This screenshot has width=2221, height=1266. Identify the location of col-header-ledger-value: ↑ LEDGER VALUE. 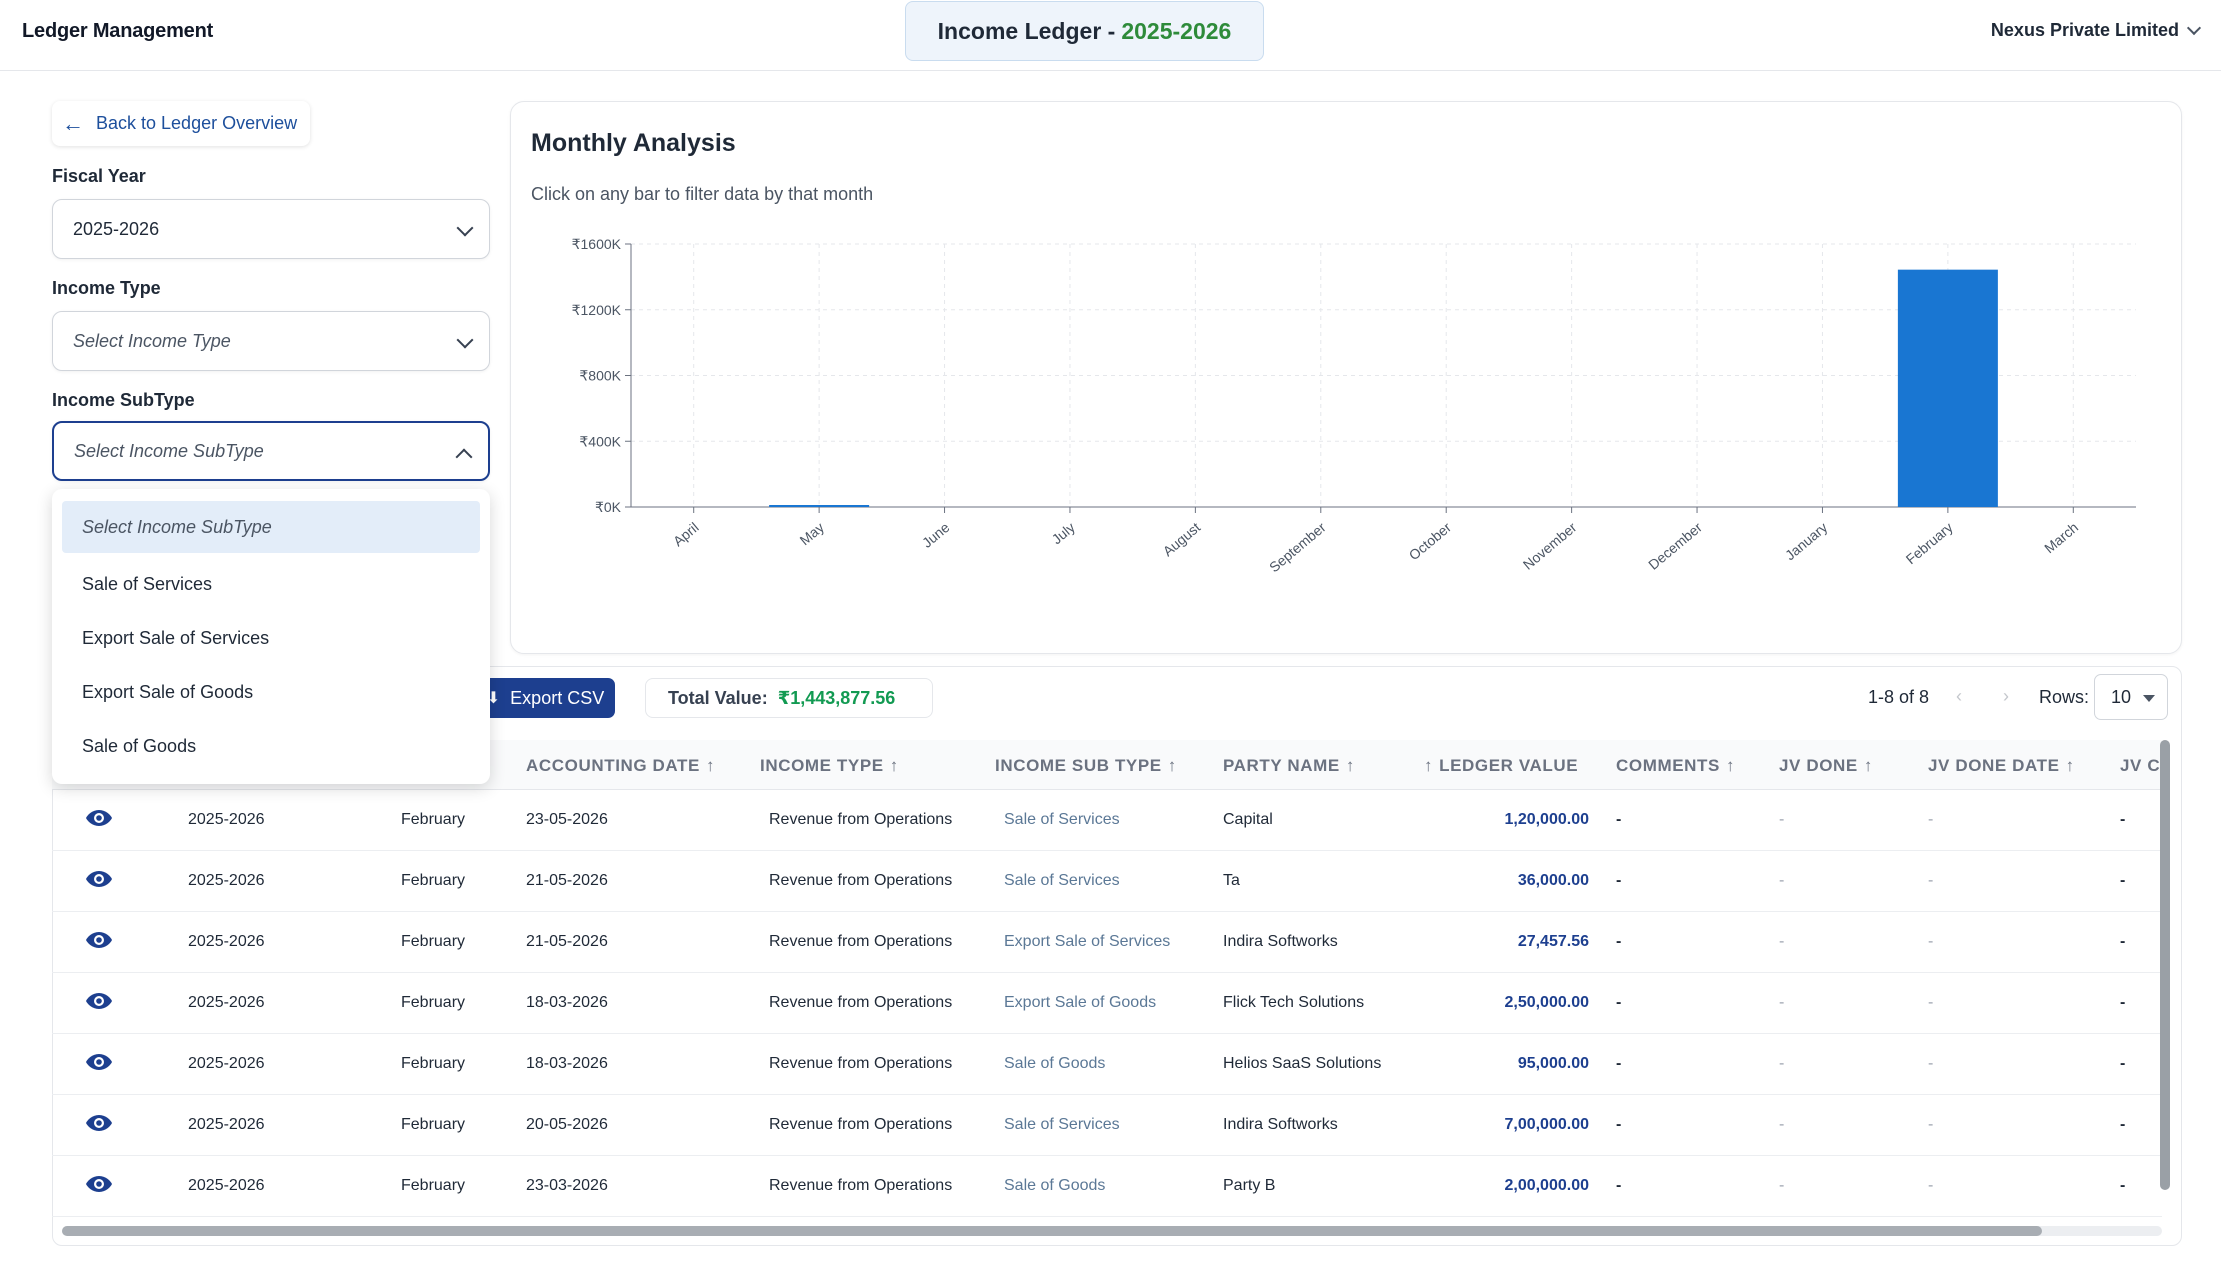
(1501, 766).